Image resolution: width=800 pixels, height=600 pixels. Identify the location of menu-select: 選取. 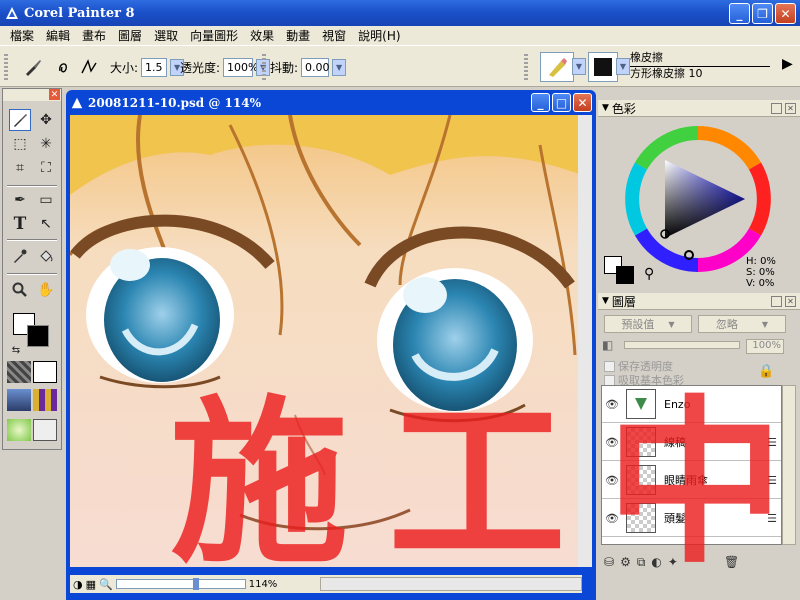
(166, 35).